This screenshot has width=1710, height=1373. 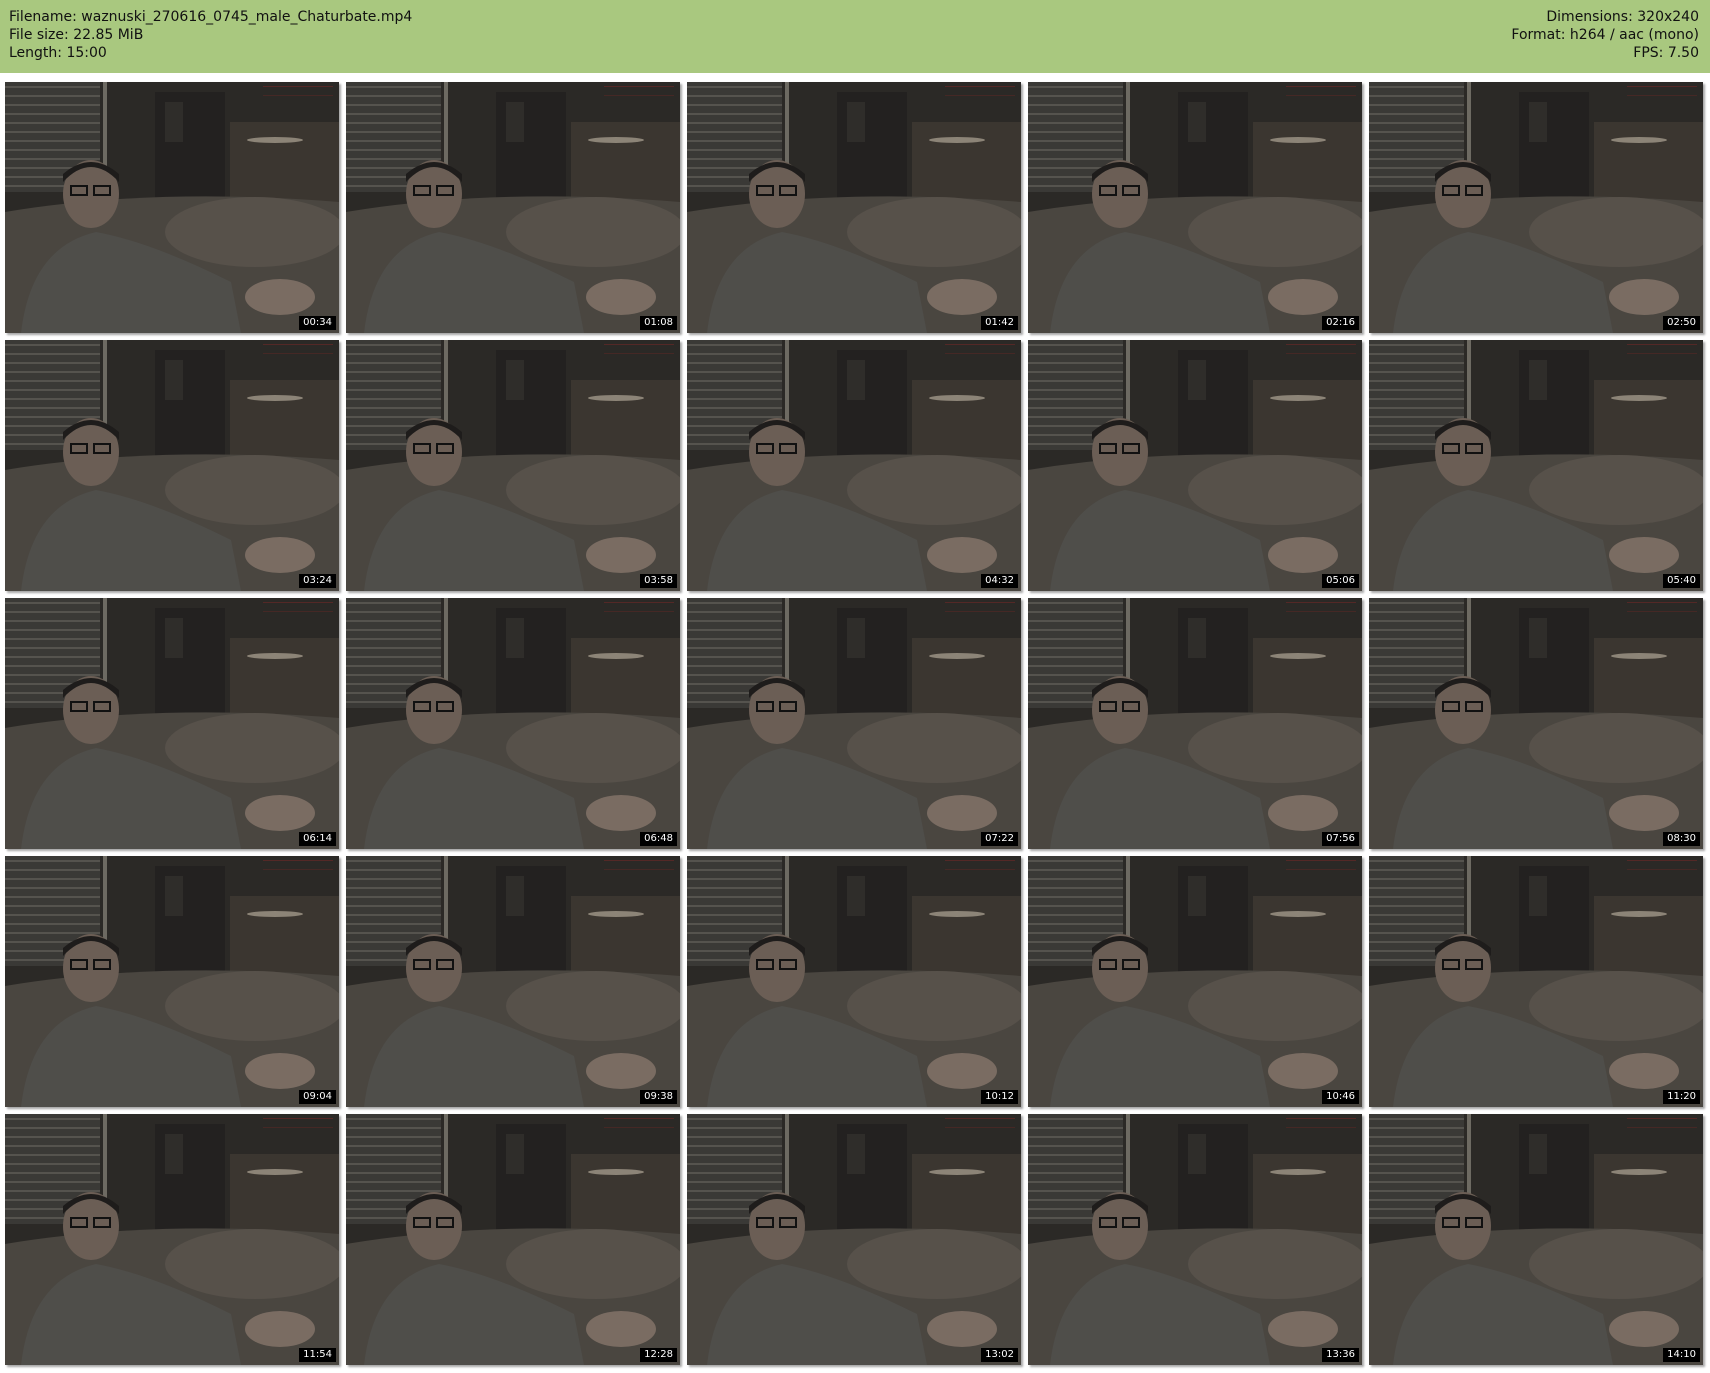 I want to click on video-frame-thumbnail: 10:12, so click(x=854, y=981).